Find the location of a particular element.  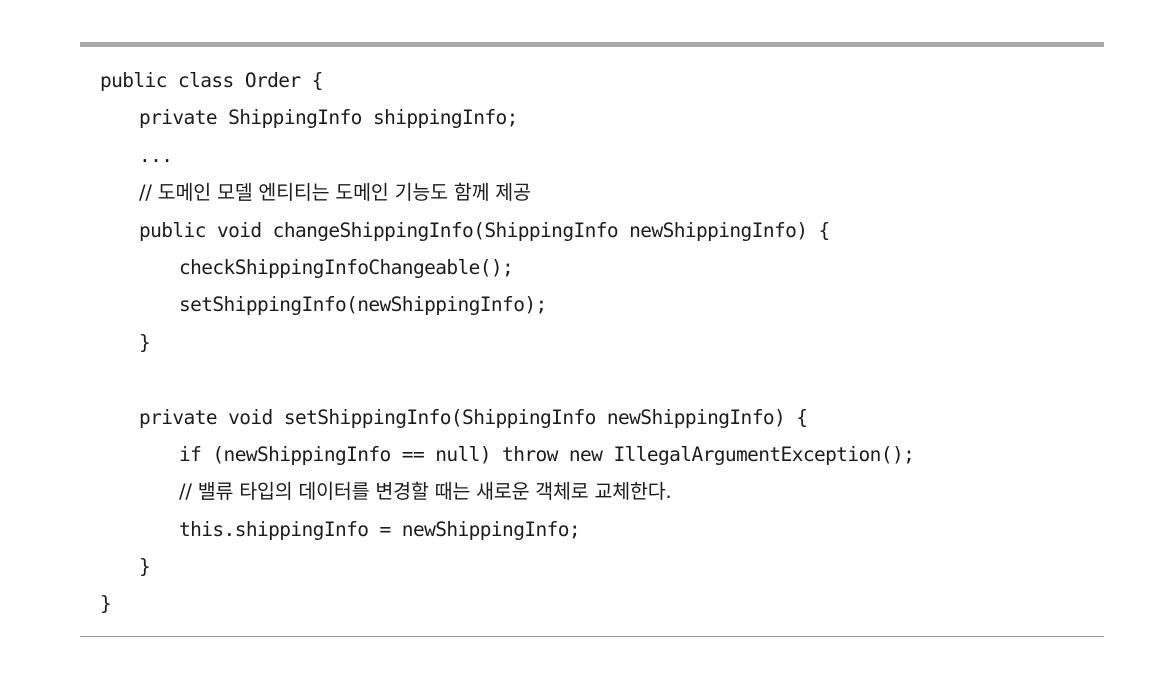

code-line: private ShippingInfo shippingInfo; is located at coordinates (328, 118).